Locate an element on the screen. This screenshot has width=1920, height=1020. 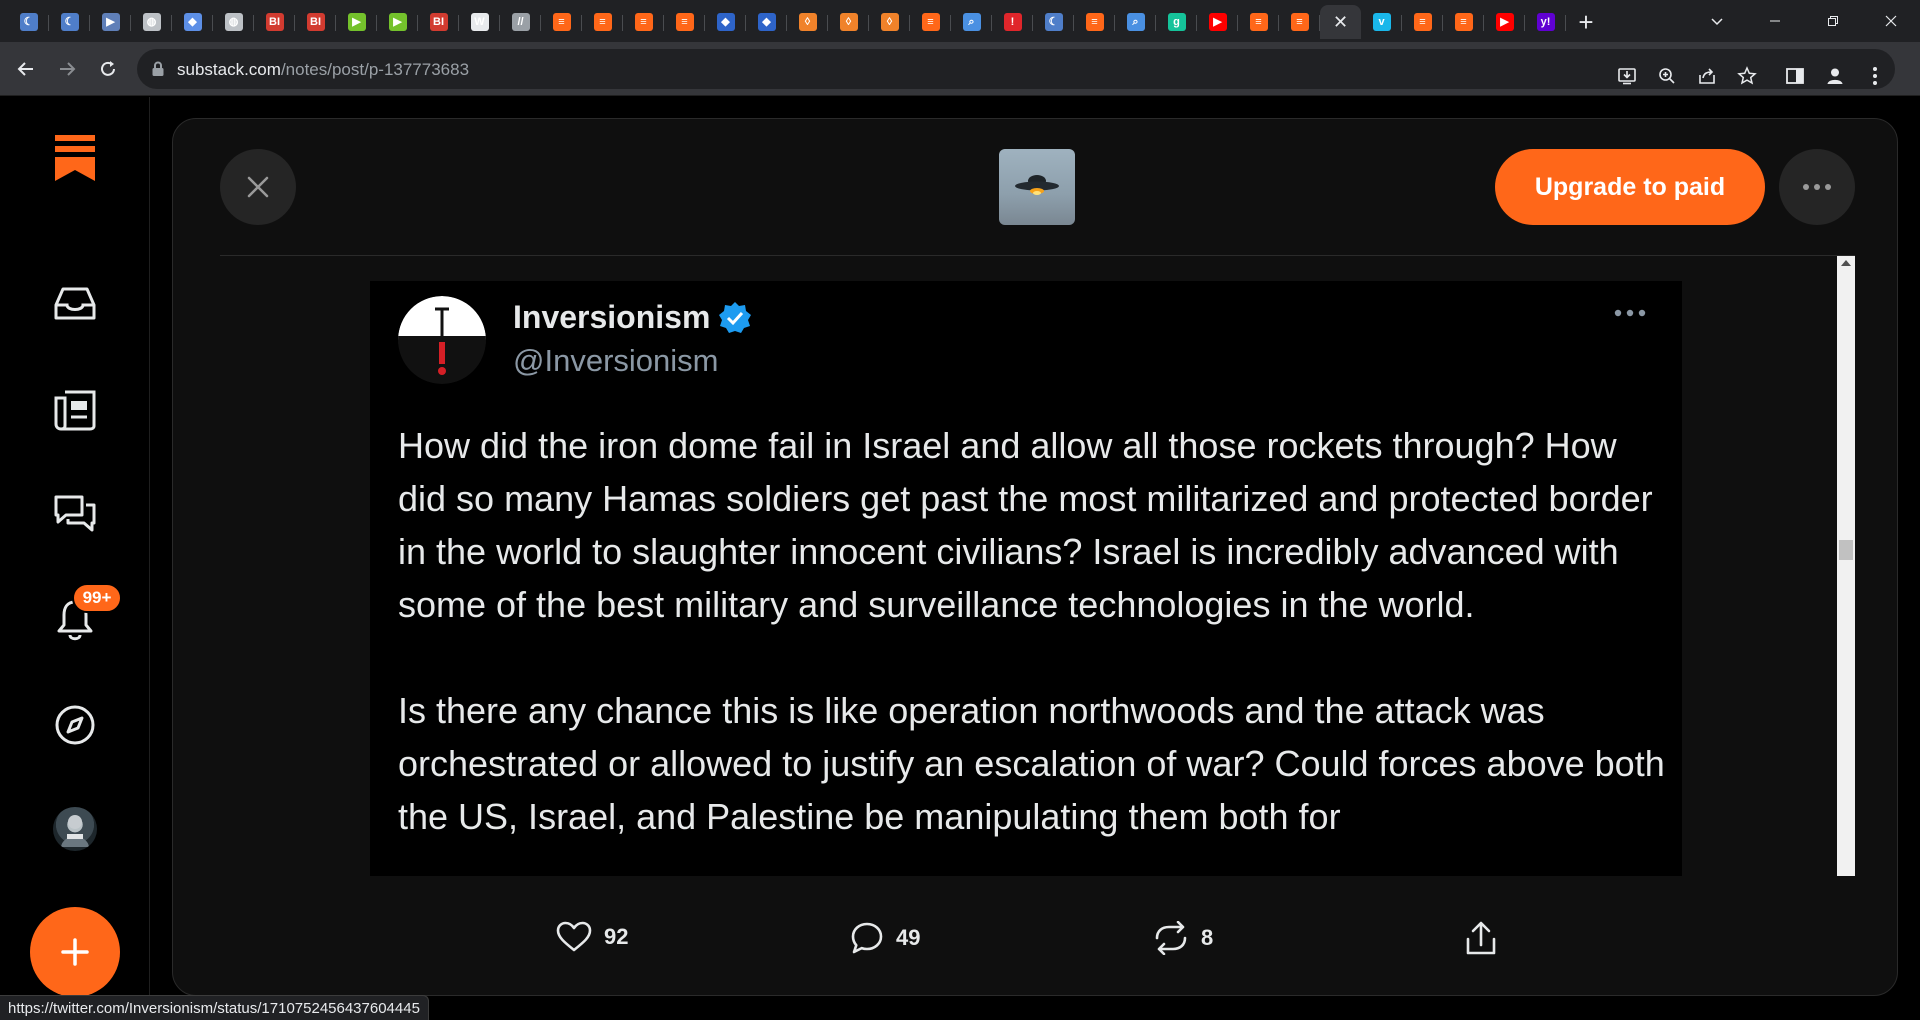
browser-tab: v is located at coordinates (1381, 22).